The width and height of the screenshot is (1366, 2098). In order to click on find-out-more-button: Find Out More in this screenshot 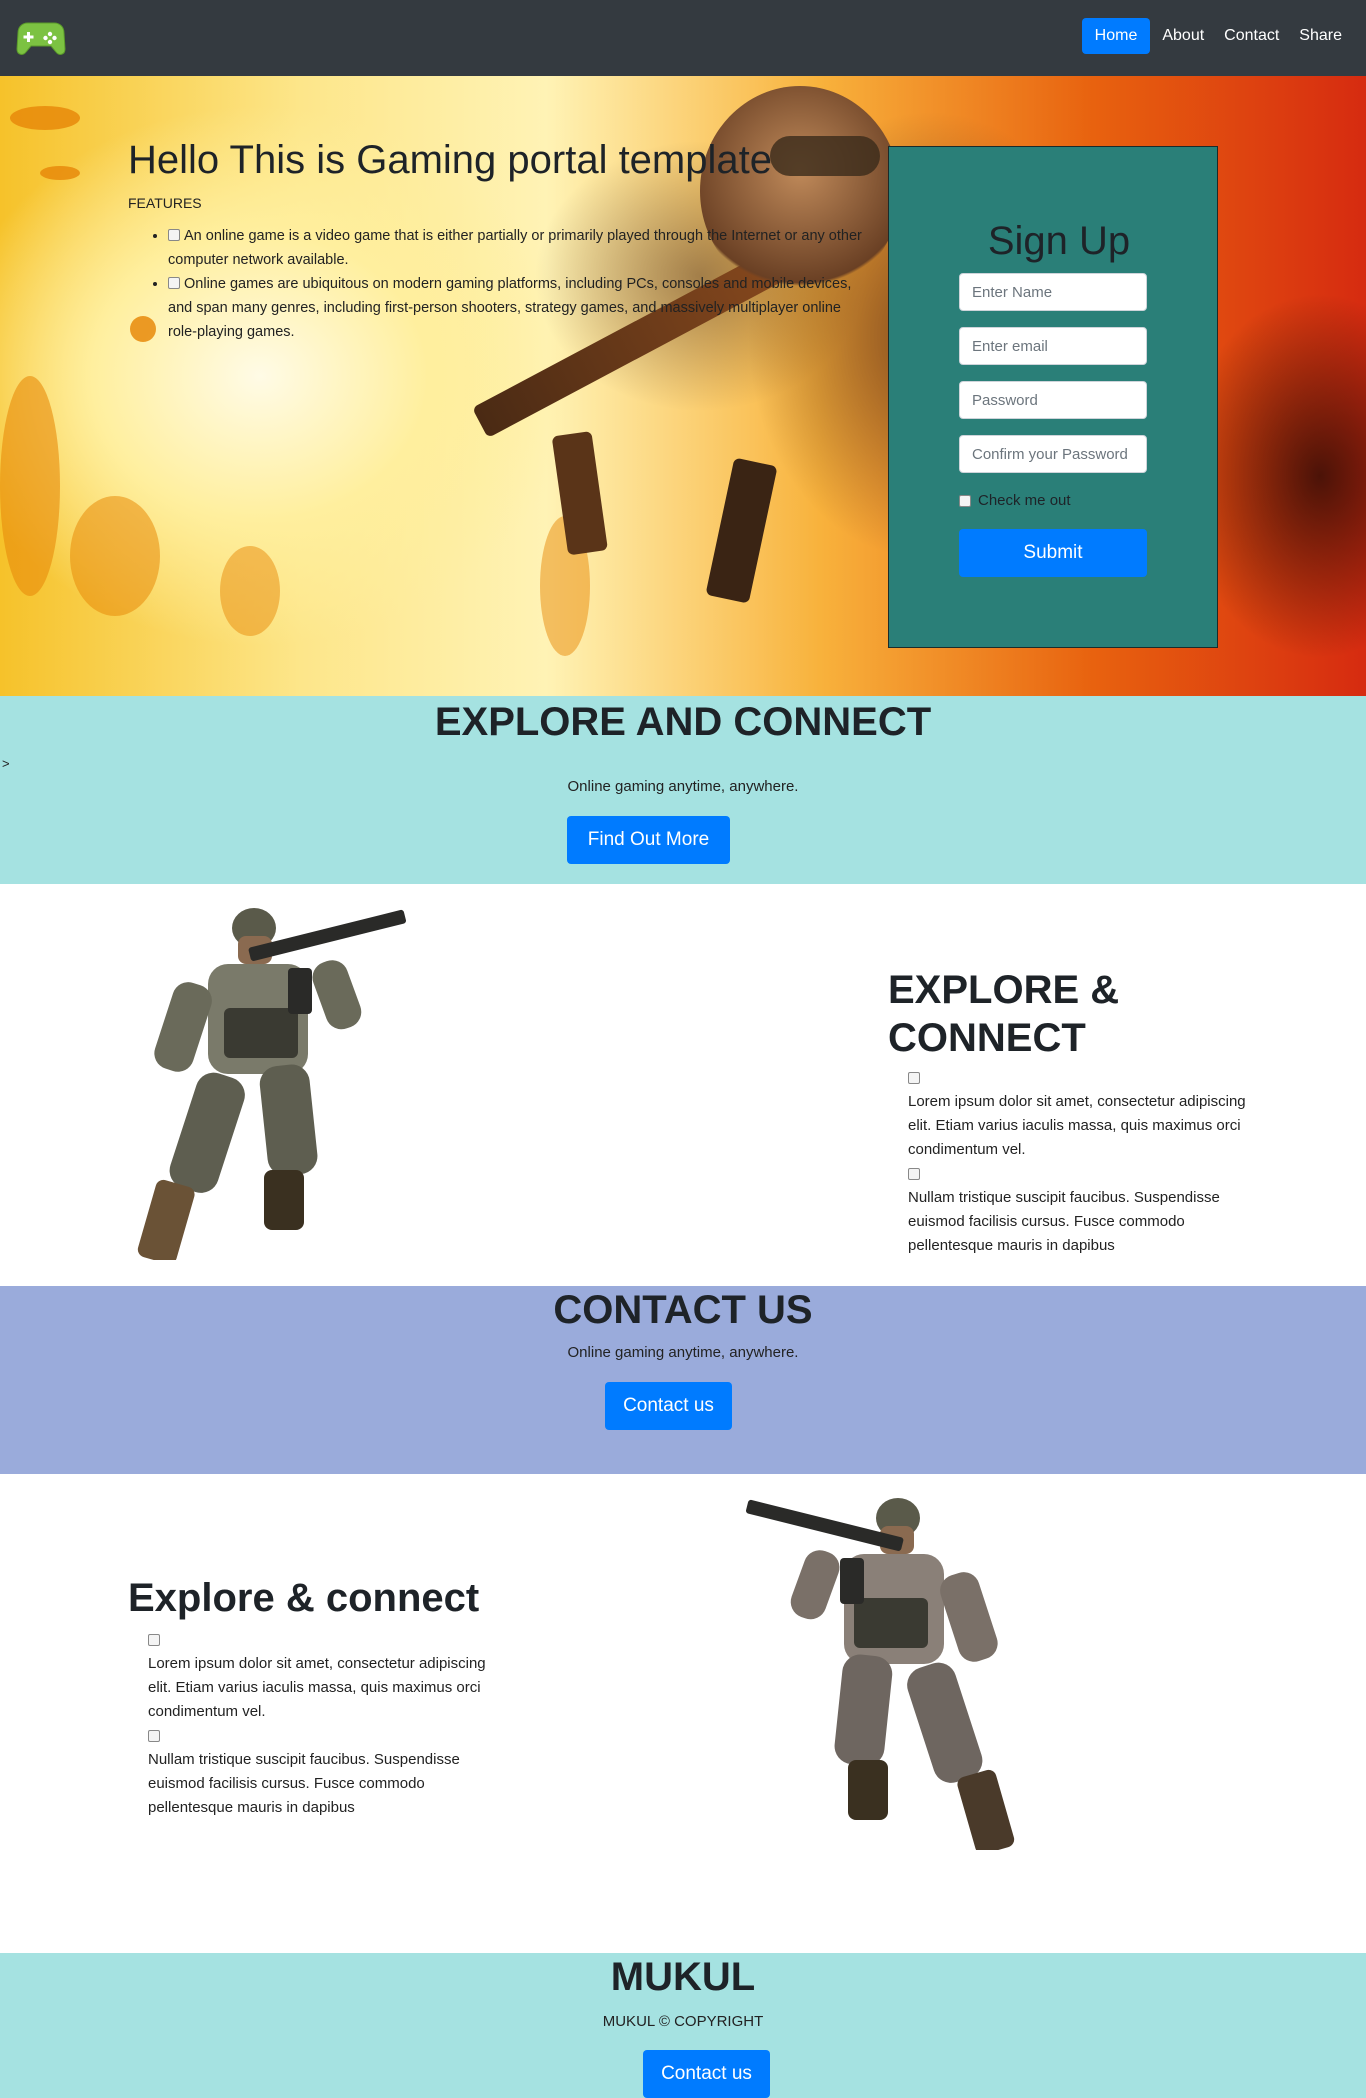, I will do `click(648, 840)`.